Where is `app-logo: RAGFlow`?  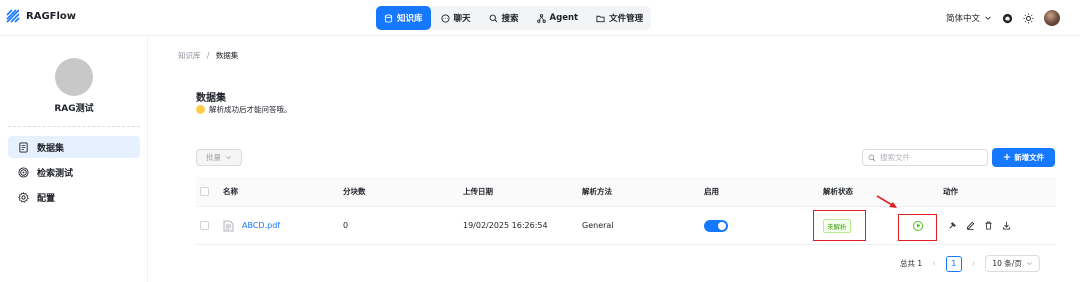 app-logo: RAGFlow is located at coordinates (41, 16).